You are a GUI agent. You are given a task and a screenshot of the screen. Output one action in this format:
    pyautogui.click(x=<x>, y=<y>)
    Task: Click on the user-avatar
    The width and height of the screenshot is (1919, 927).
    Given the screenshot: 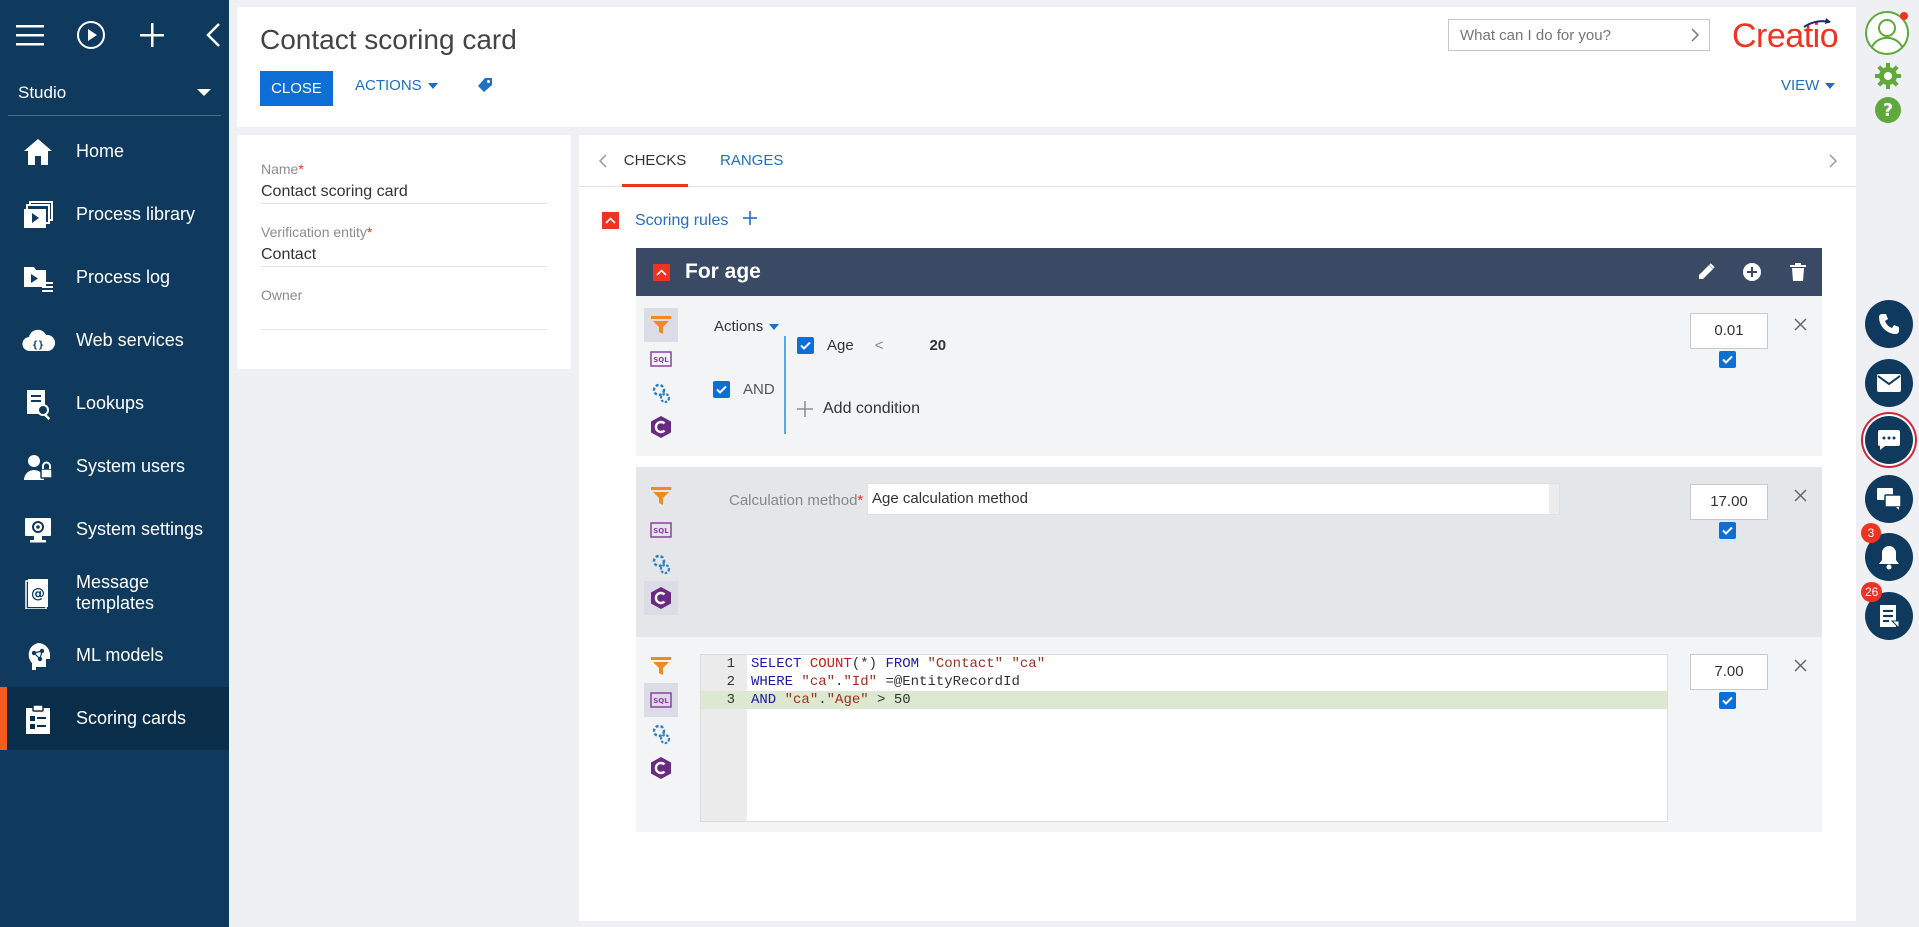 What is the action you would take?
    pyautogui.click(x=1887, y=35)
    